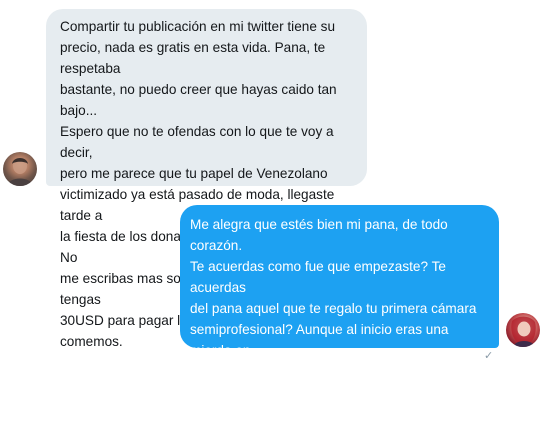 The height and width of the screenshot is (445, 544). Describe the element at coordinates (20, 172) in the screenshot. I see `sender-avatar-image` at that location.